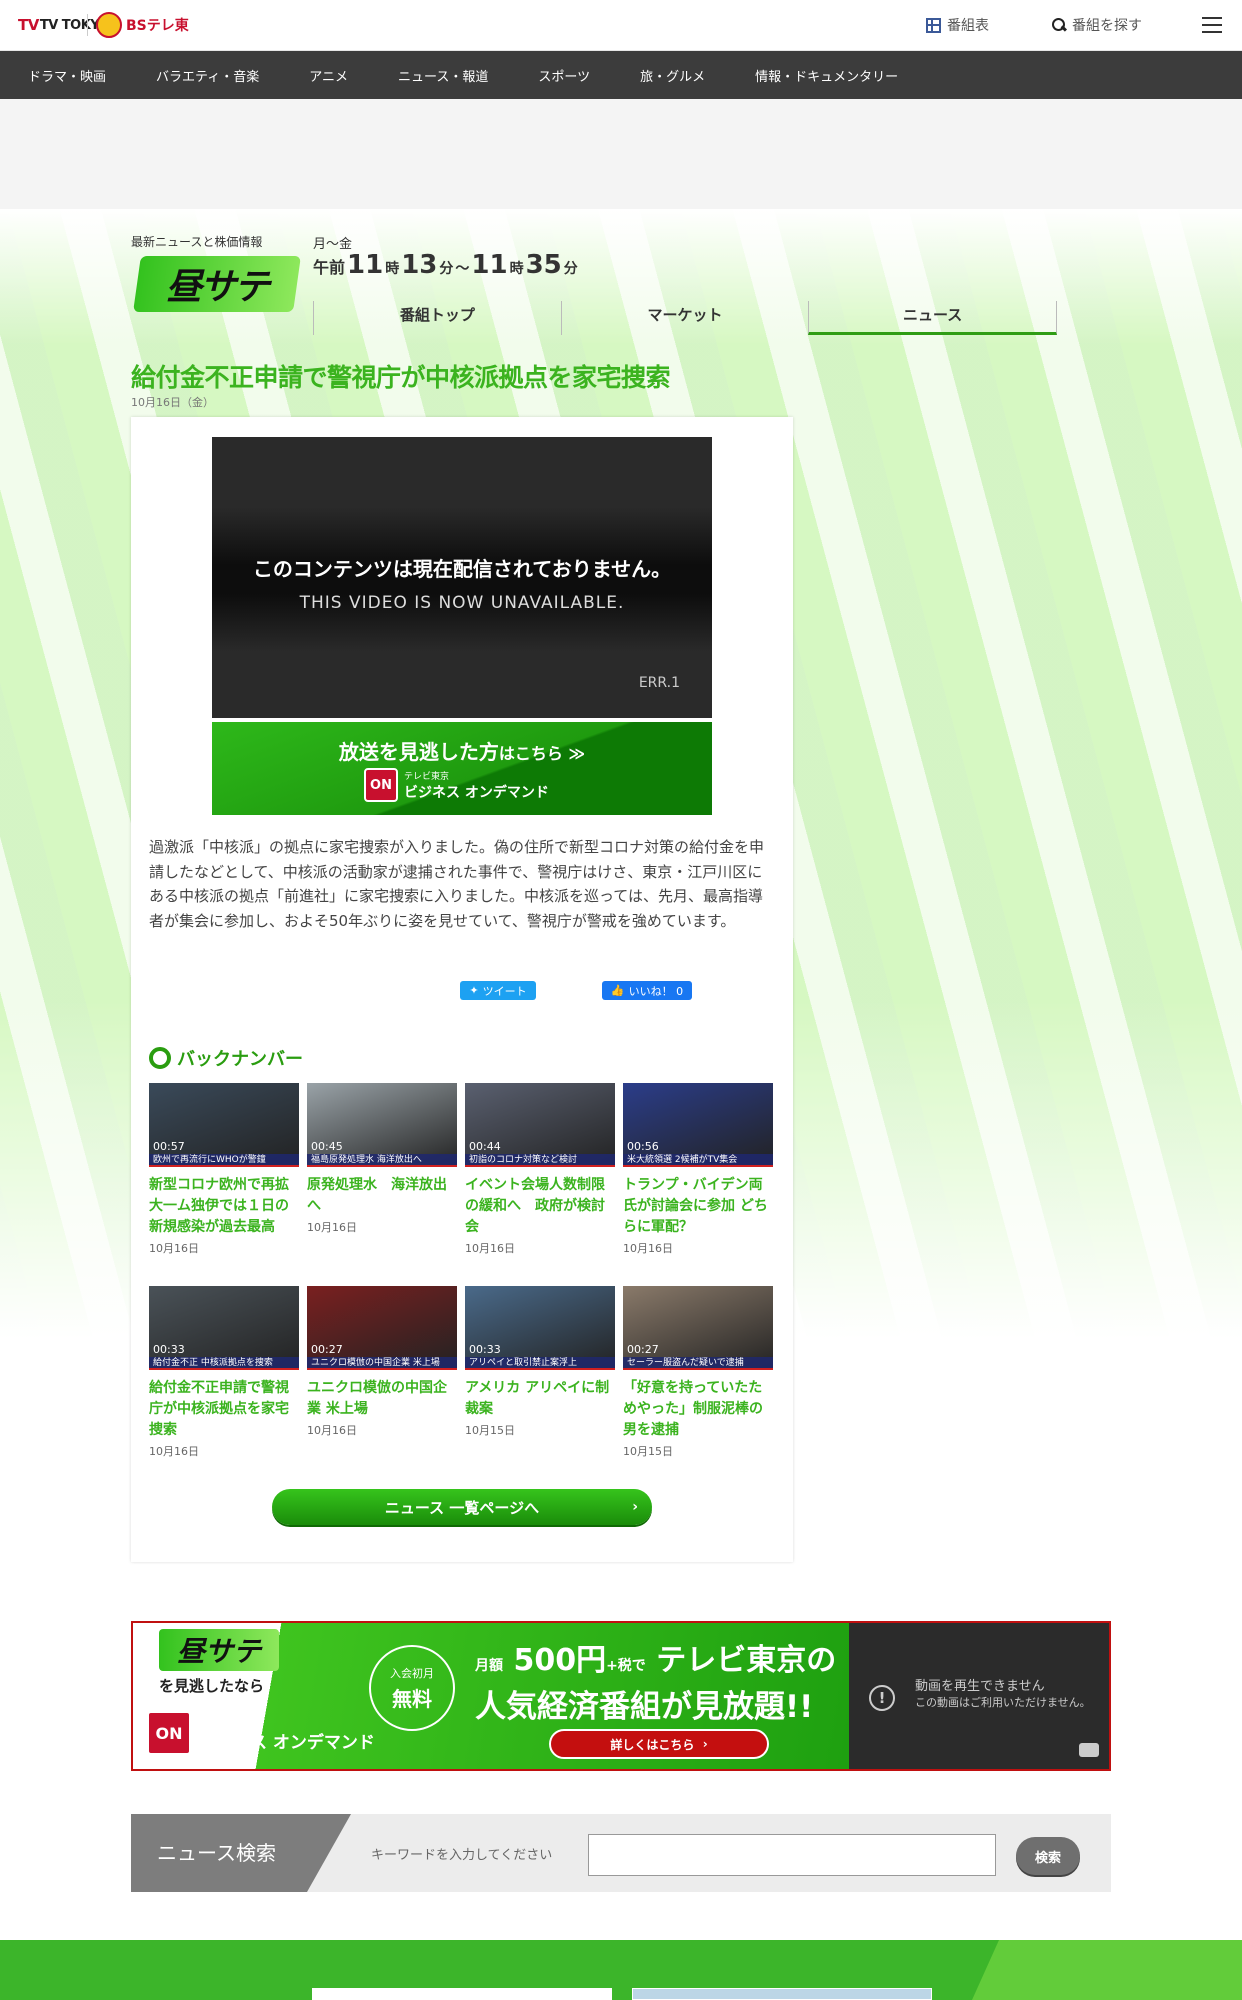 Image resolution: width=1242 pixels, height=2000 pixels. What do you see at coordinates (933, 318) in the screenshot?
I see `tab-news: ニュース` at bounding box center [933, 318].